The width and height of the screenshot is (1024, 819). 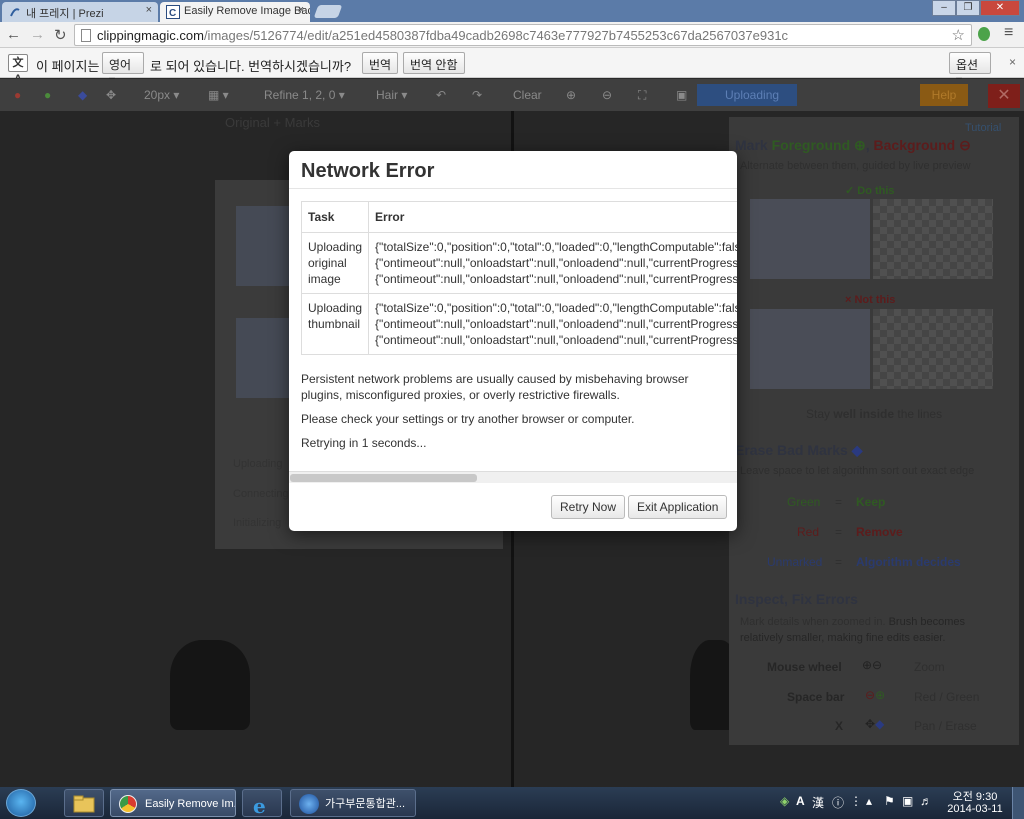 I want to click on options-label: 옵션, so click(x=967, y=65).